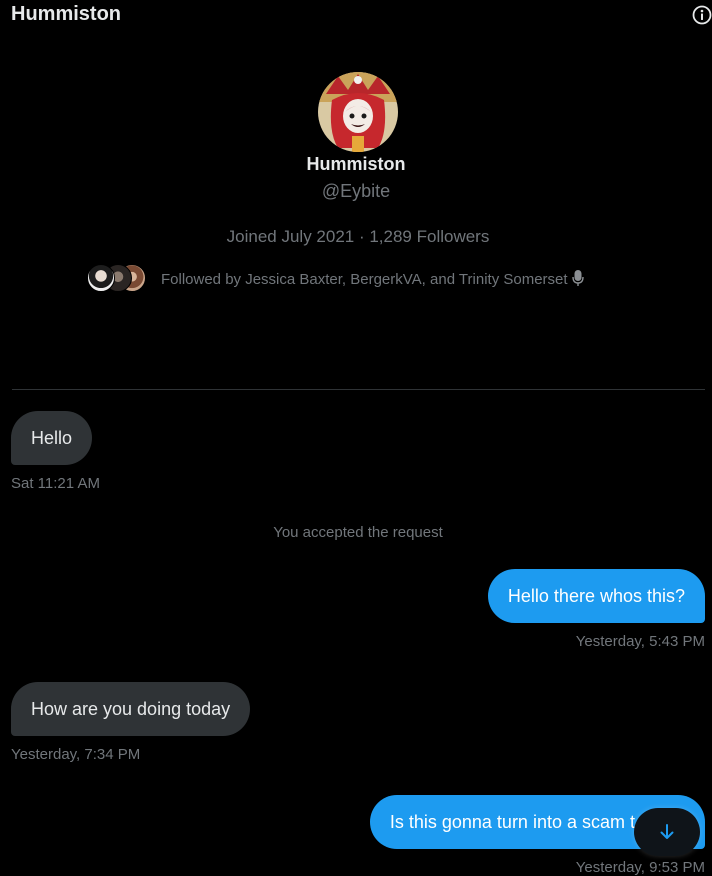  Describe the element at coordinates (640, 641) in the screenshot. I see `message-timestamp: Yesterday, 5:43 PM` at that location.